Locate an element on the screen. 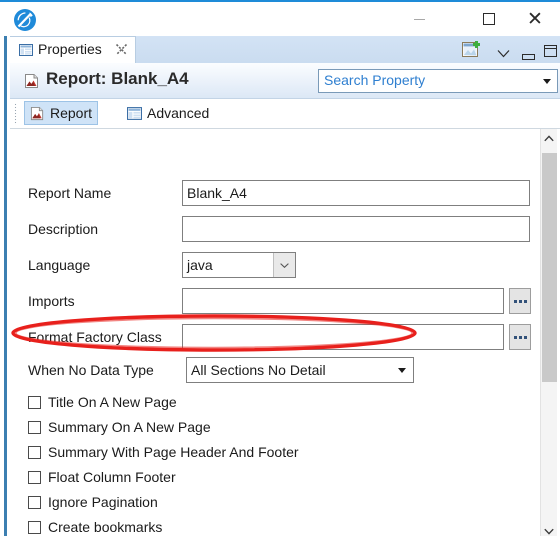  scroll-up-button is located at coordinates (549, 138).